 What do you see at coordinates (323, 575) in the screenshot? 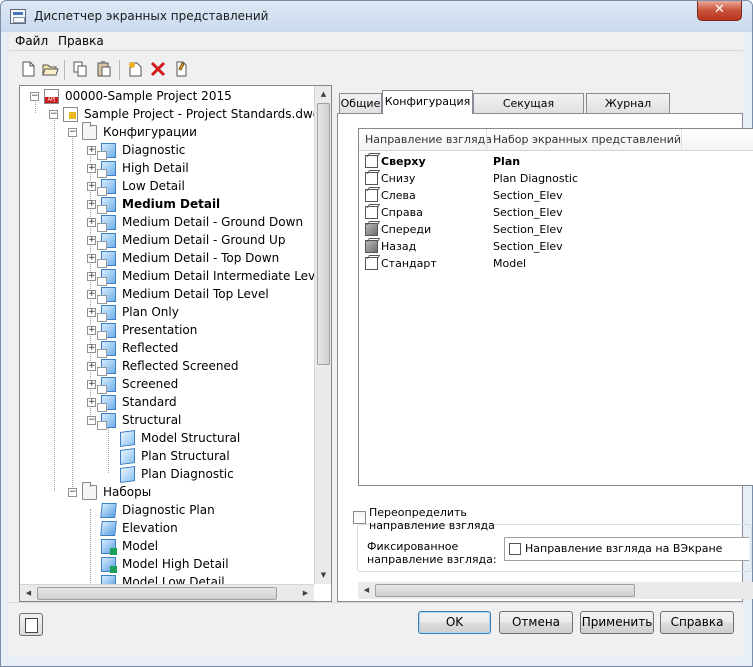
I see `scroll-down-arrow-icon: ▼` at bounding box center [323, 575].